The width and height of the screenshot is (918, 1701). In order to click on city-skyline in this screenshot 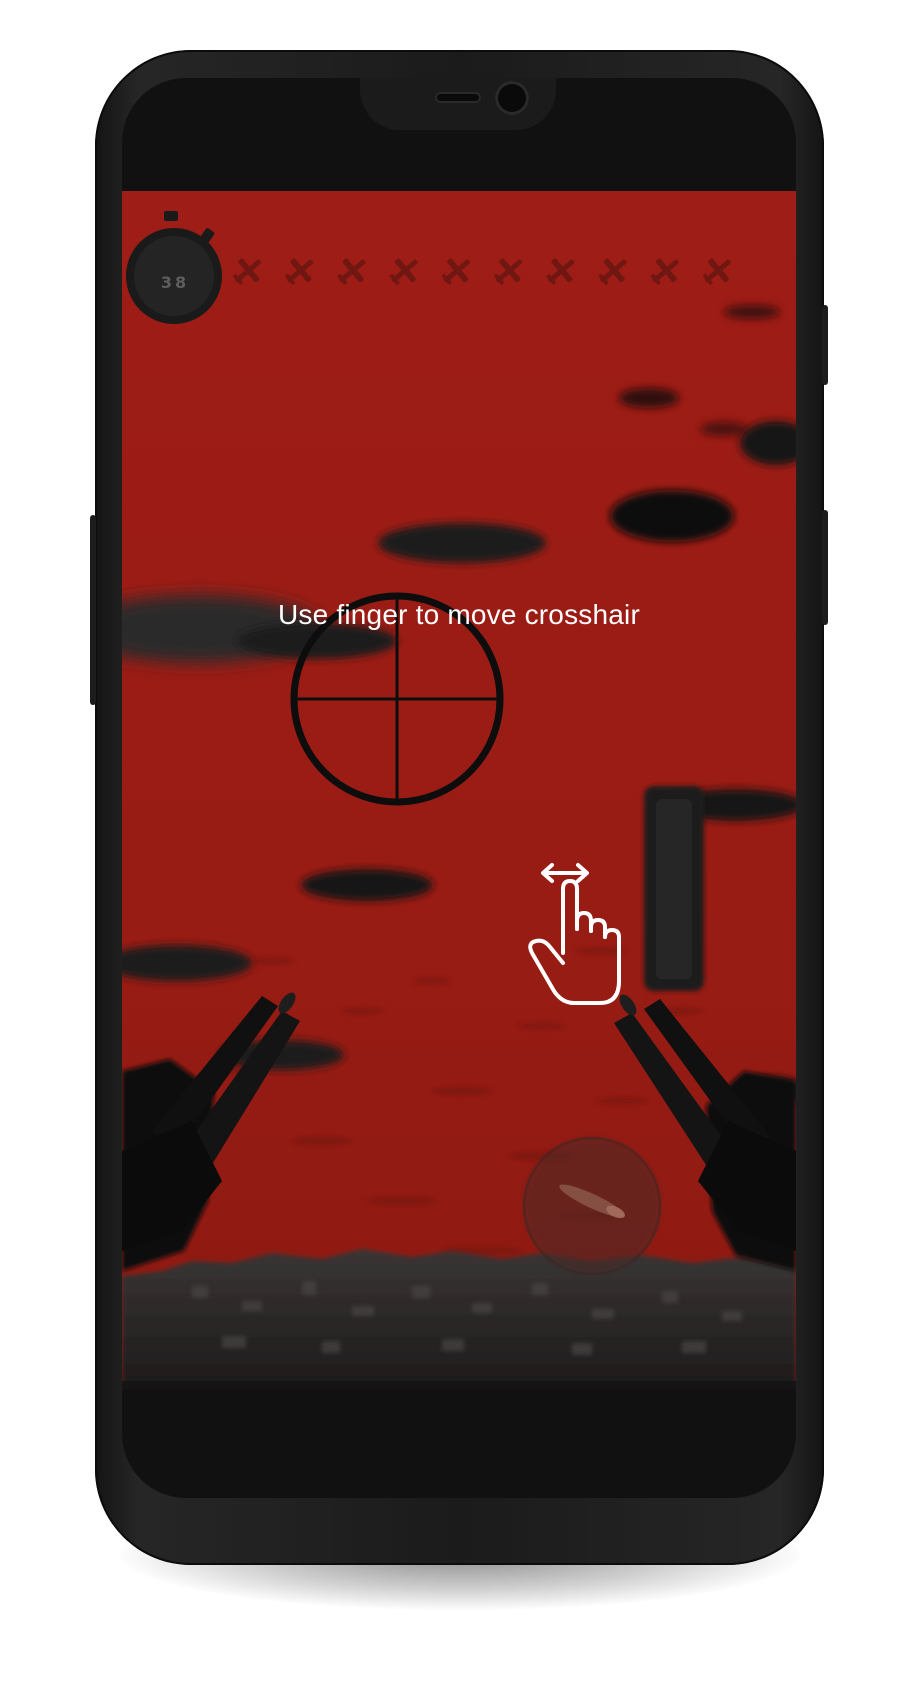, I will do `click(459, 1319)`.